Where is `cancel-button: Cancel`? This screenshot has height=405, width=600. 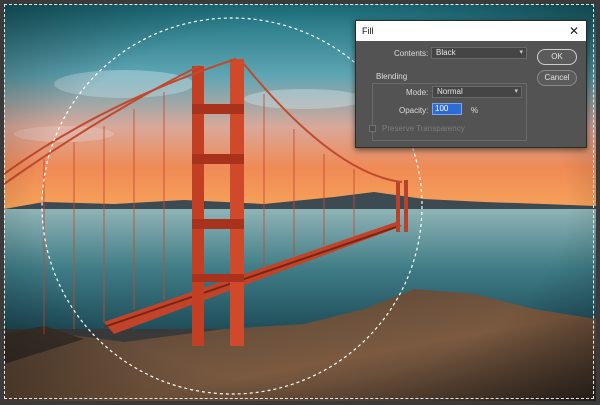
cancel-button: Cancel is located at coordinates (557, 78).